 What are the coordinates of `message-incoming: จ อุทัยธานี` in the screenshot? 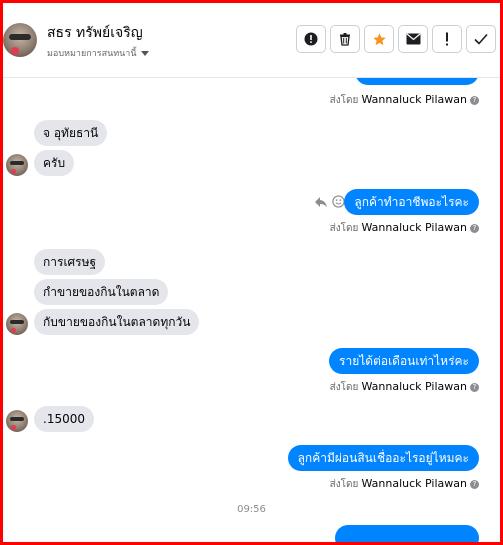 It's located at (71, 133).